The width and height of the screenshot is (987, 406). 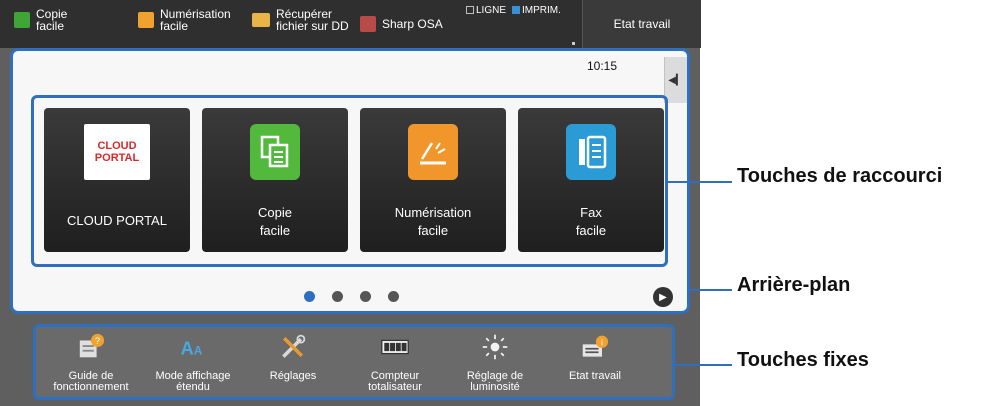 I want to click on fixed-key-job-status: i Etat travail, so click(x=595, y=364).